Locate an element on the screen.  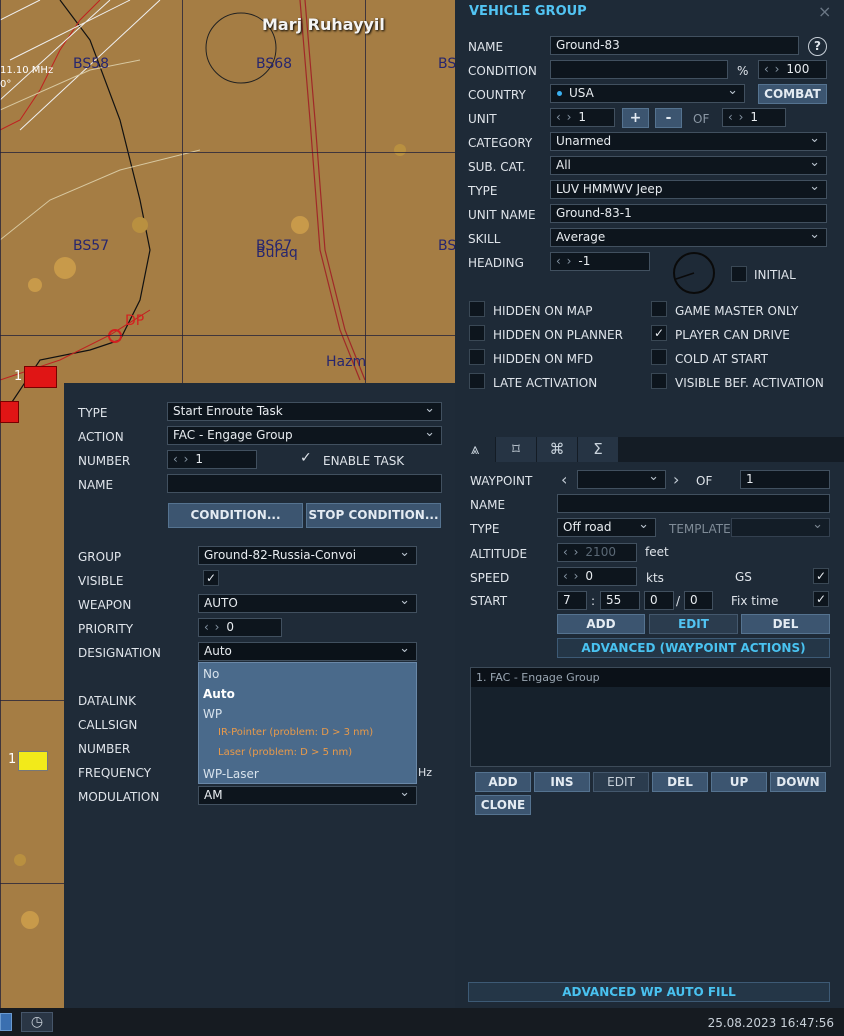
visible-bef-activation-checkbox is located at coordinates (659, 381).